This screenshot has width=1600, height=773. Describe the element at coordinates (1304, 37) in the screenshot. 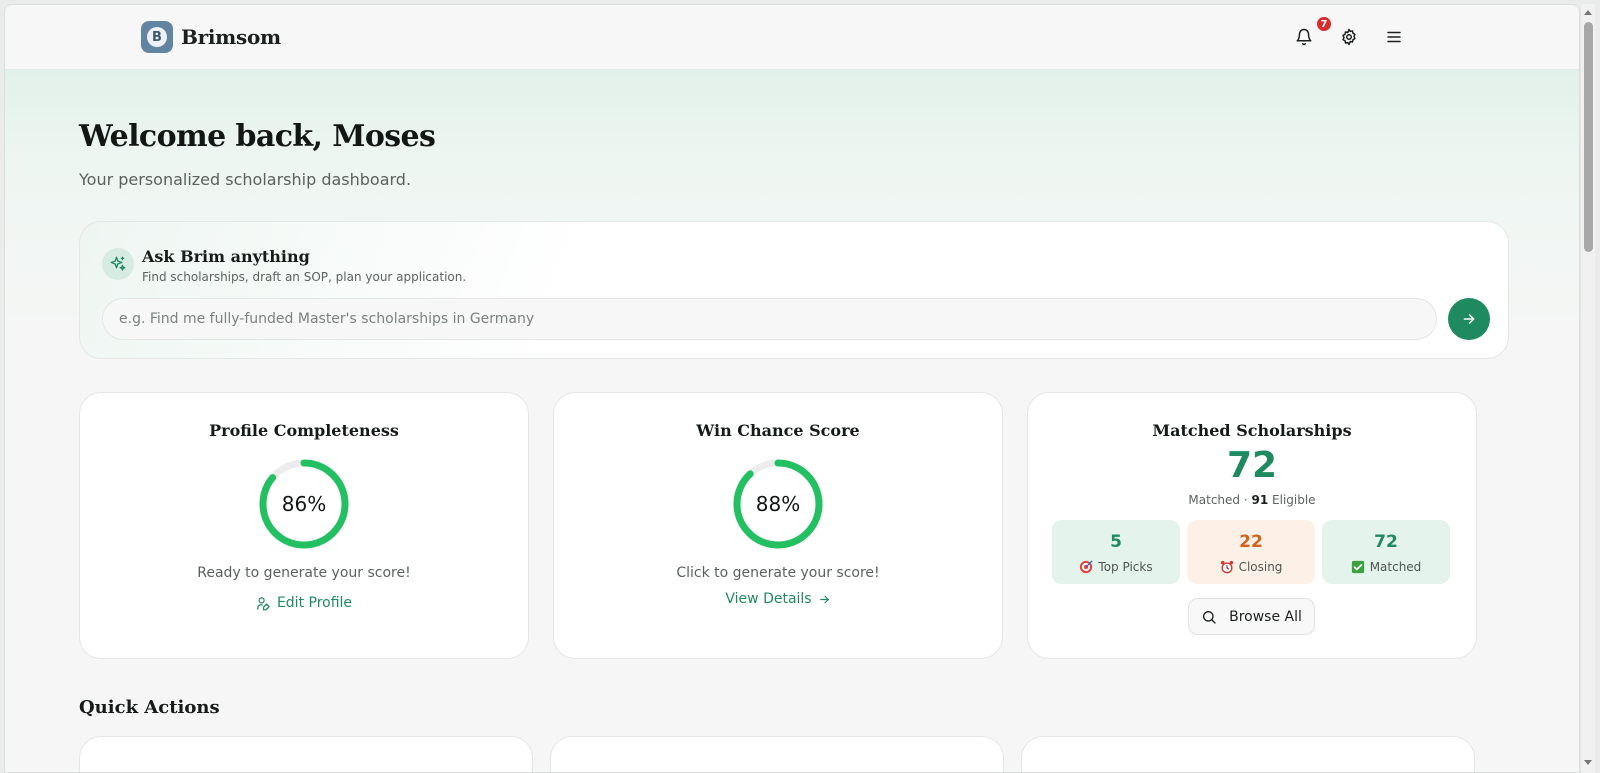

I see `bell-icon` at that location.